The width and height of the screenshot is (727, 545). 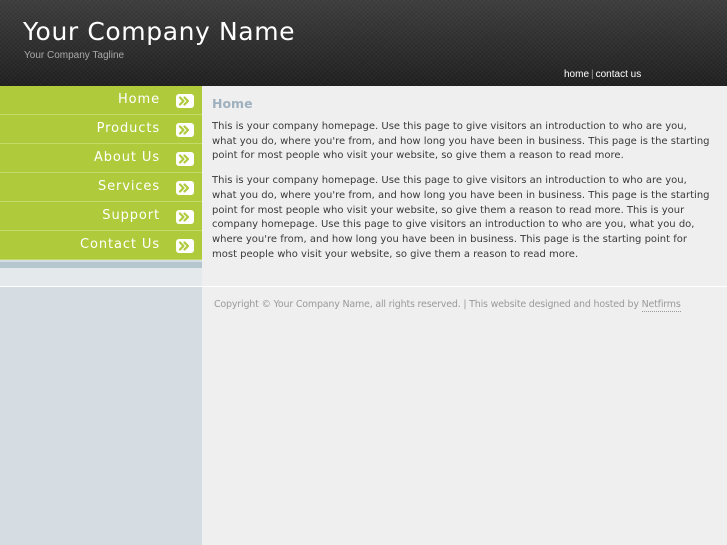 What do you see at coordinates (74, 55) in the screenshot?
I see `company-tagline: Your Company Tagline` at bounding box center [74, 55].